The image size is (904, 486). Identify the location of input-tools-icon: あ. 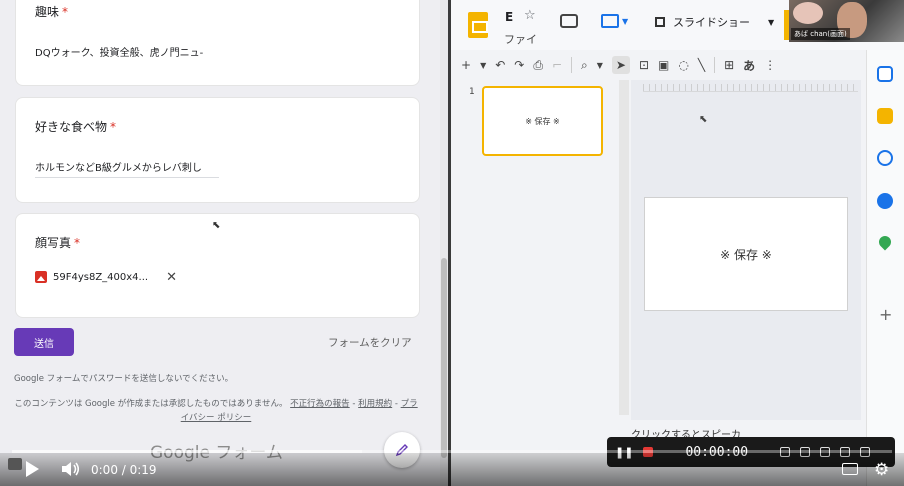
(749, 65).